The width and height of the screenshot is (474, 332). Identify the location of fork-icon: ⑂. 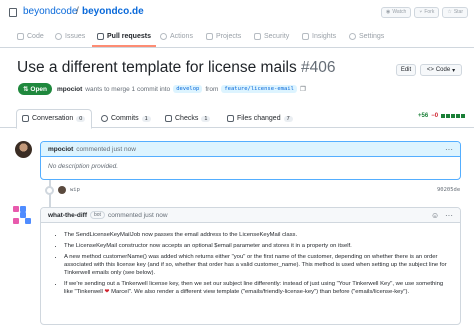
(421, 12).